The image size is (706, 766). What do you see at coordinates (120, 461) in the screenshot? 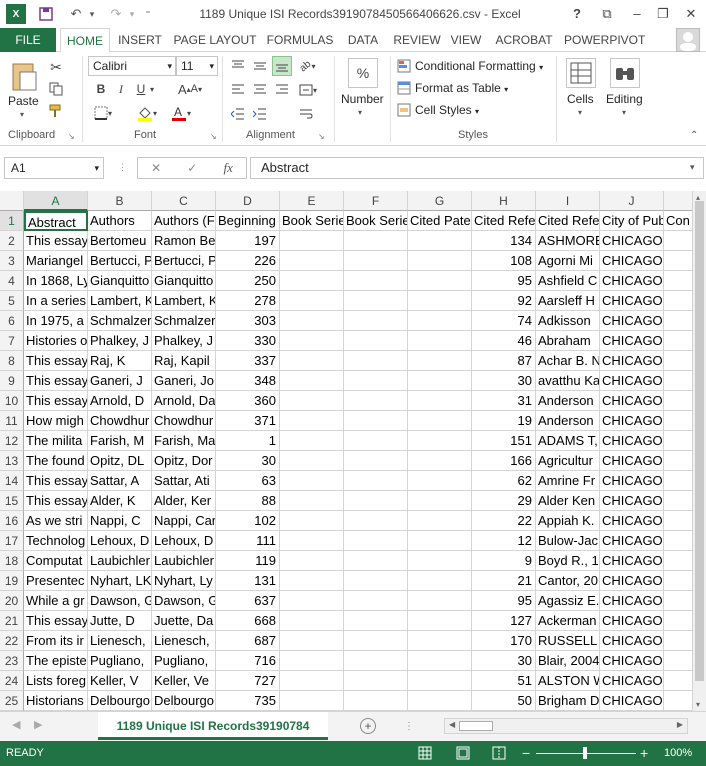
I see `cell: Opitz, DL` at bounding box center [120, 461].